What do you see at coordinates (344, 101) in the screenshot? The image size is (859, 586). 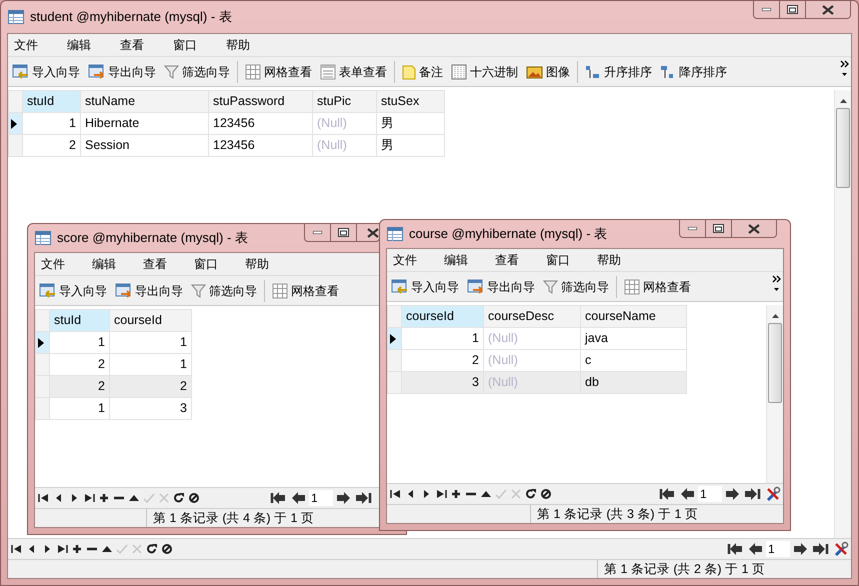 I see `column-header: stuPic` at bounding box center [344, 101].